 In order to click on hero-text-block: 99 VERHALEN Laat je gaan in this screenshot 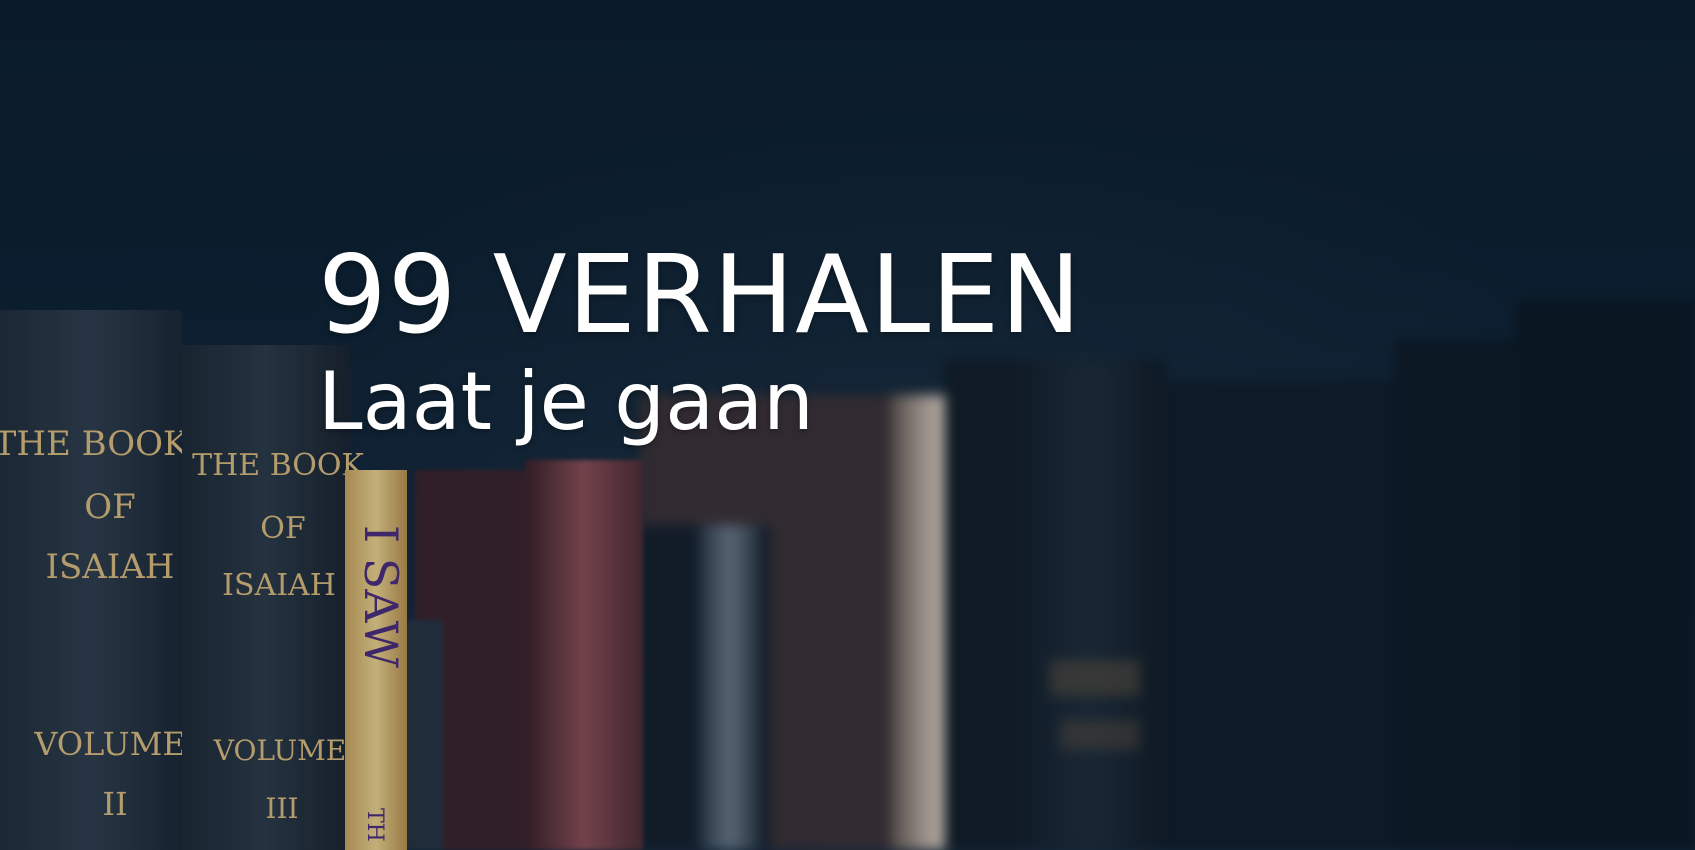, I will do `click(700, 344)`.